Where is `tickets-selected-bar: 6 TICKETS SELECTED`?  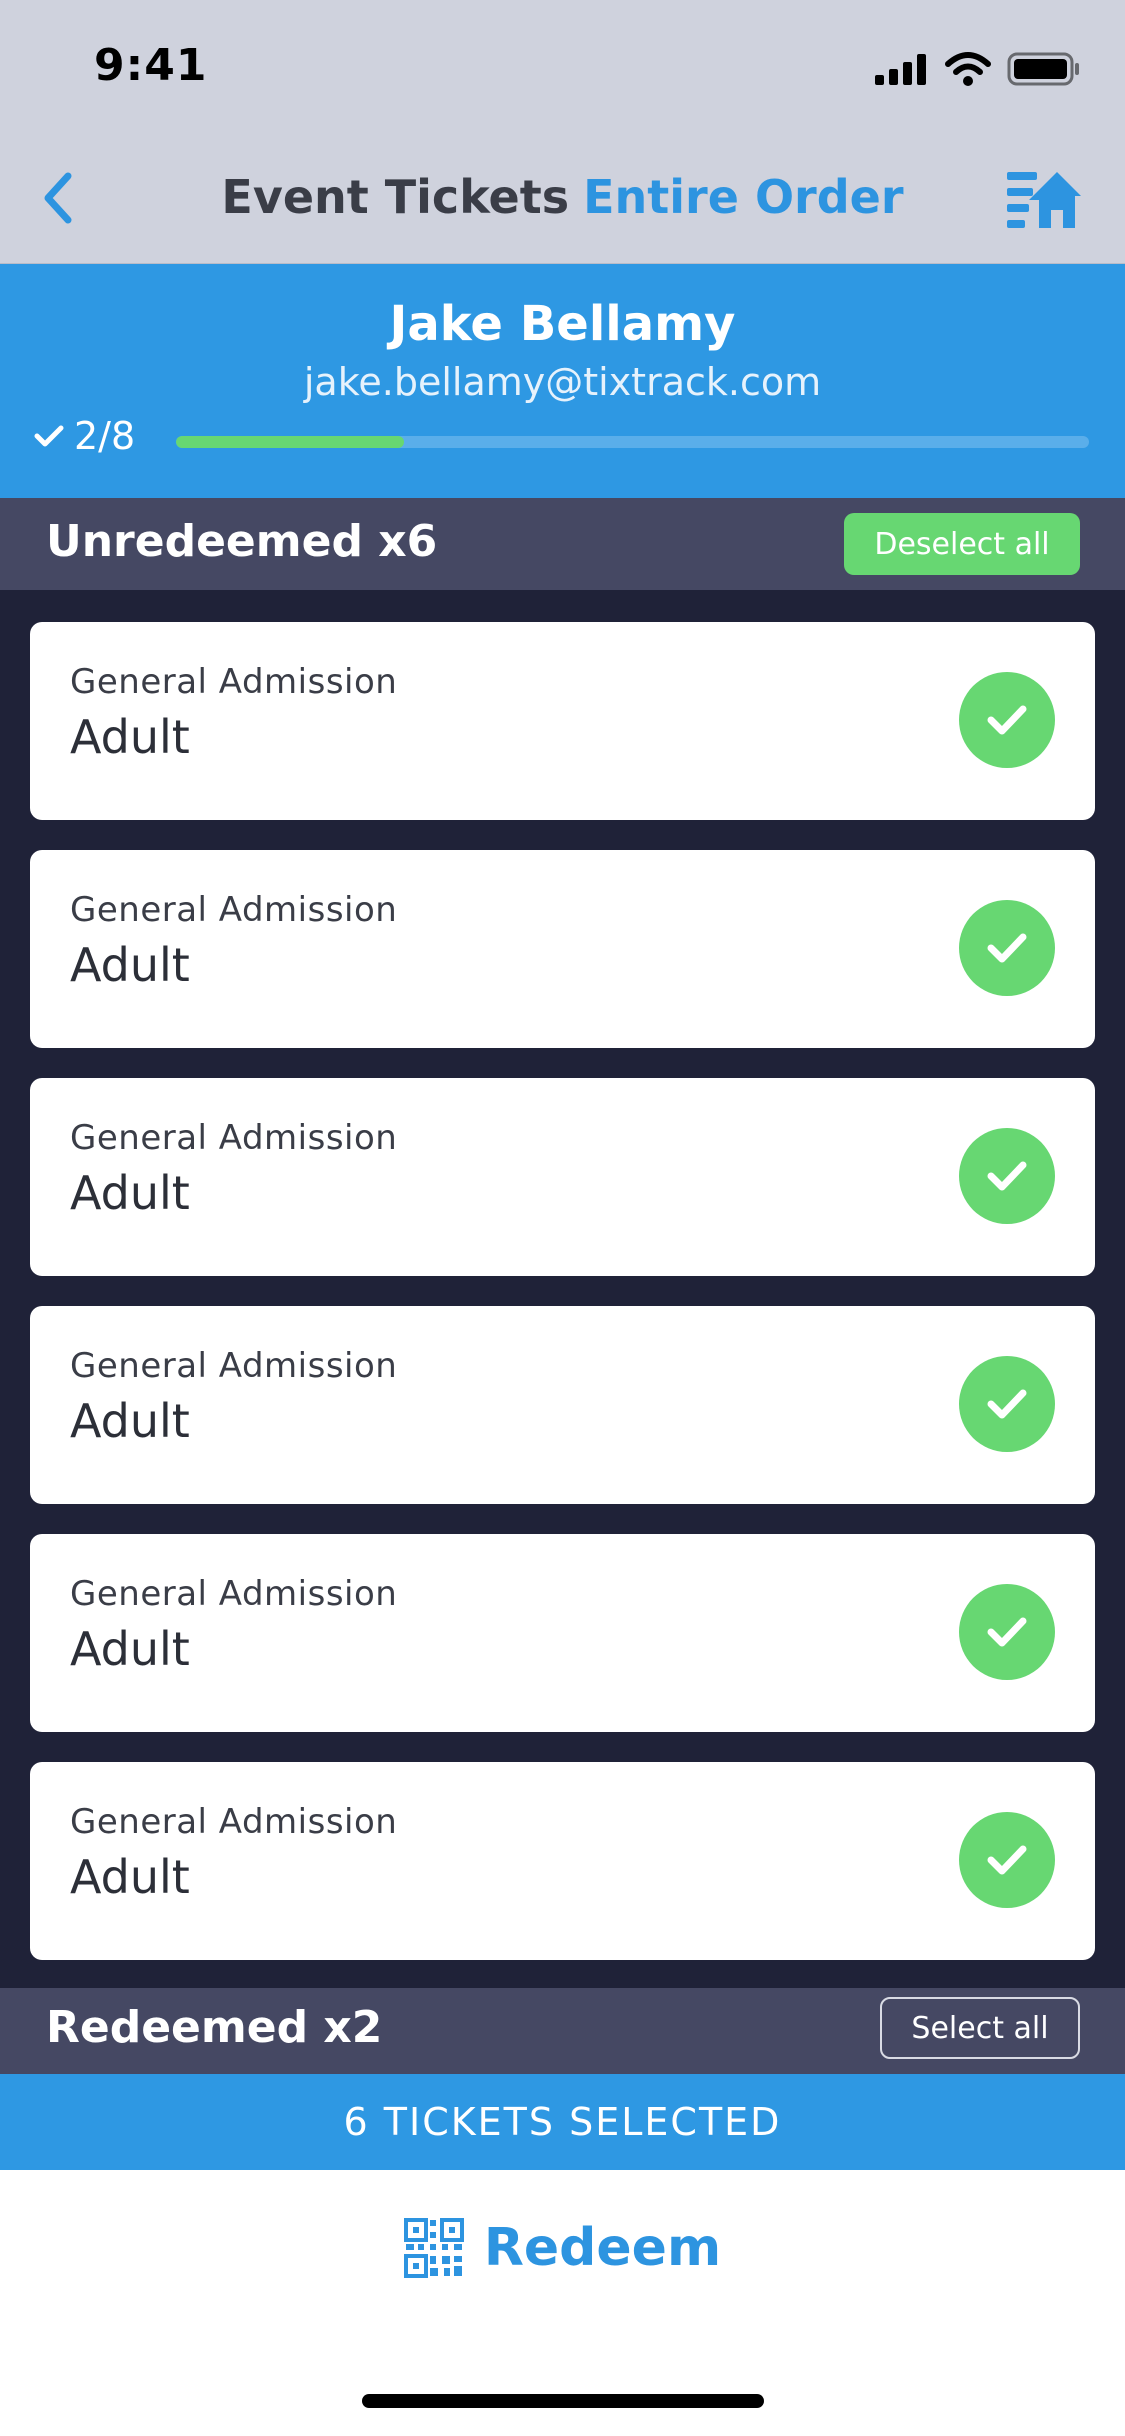
tickets-selected-bar: 6 TICKETS SELECTED is located at coordinates (562, 2122).